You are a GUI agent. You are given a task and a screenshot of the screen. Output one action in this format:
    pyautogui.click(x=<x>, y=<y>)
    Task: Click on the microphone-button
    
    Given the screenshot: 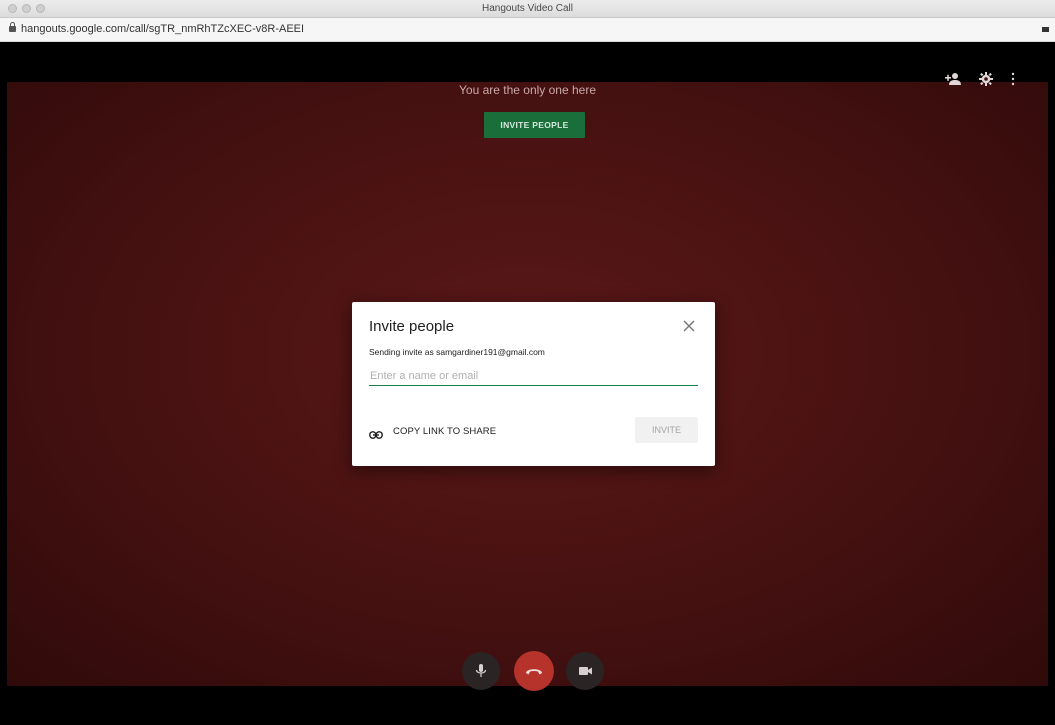 What is the action you would take?
    pyautogui.click(x=481, y=671)
    